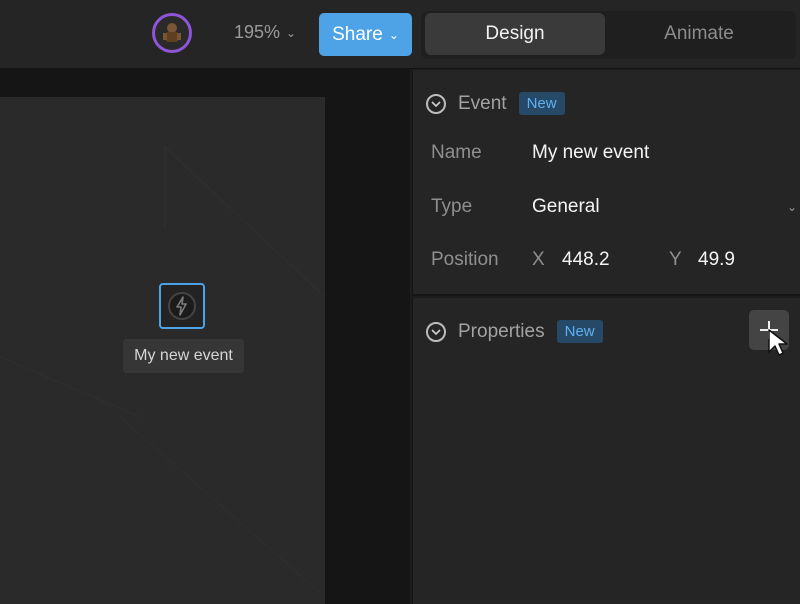 The image size is (800, 604). I want to click on top-toolbar: 195% ⌄ Share ⌄ Design Animate, so click(400, 34).